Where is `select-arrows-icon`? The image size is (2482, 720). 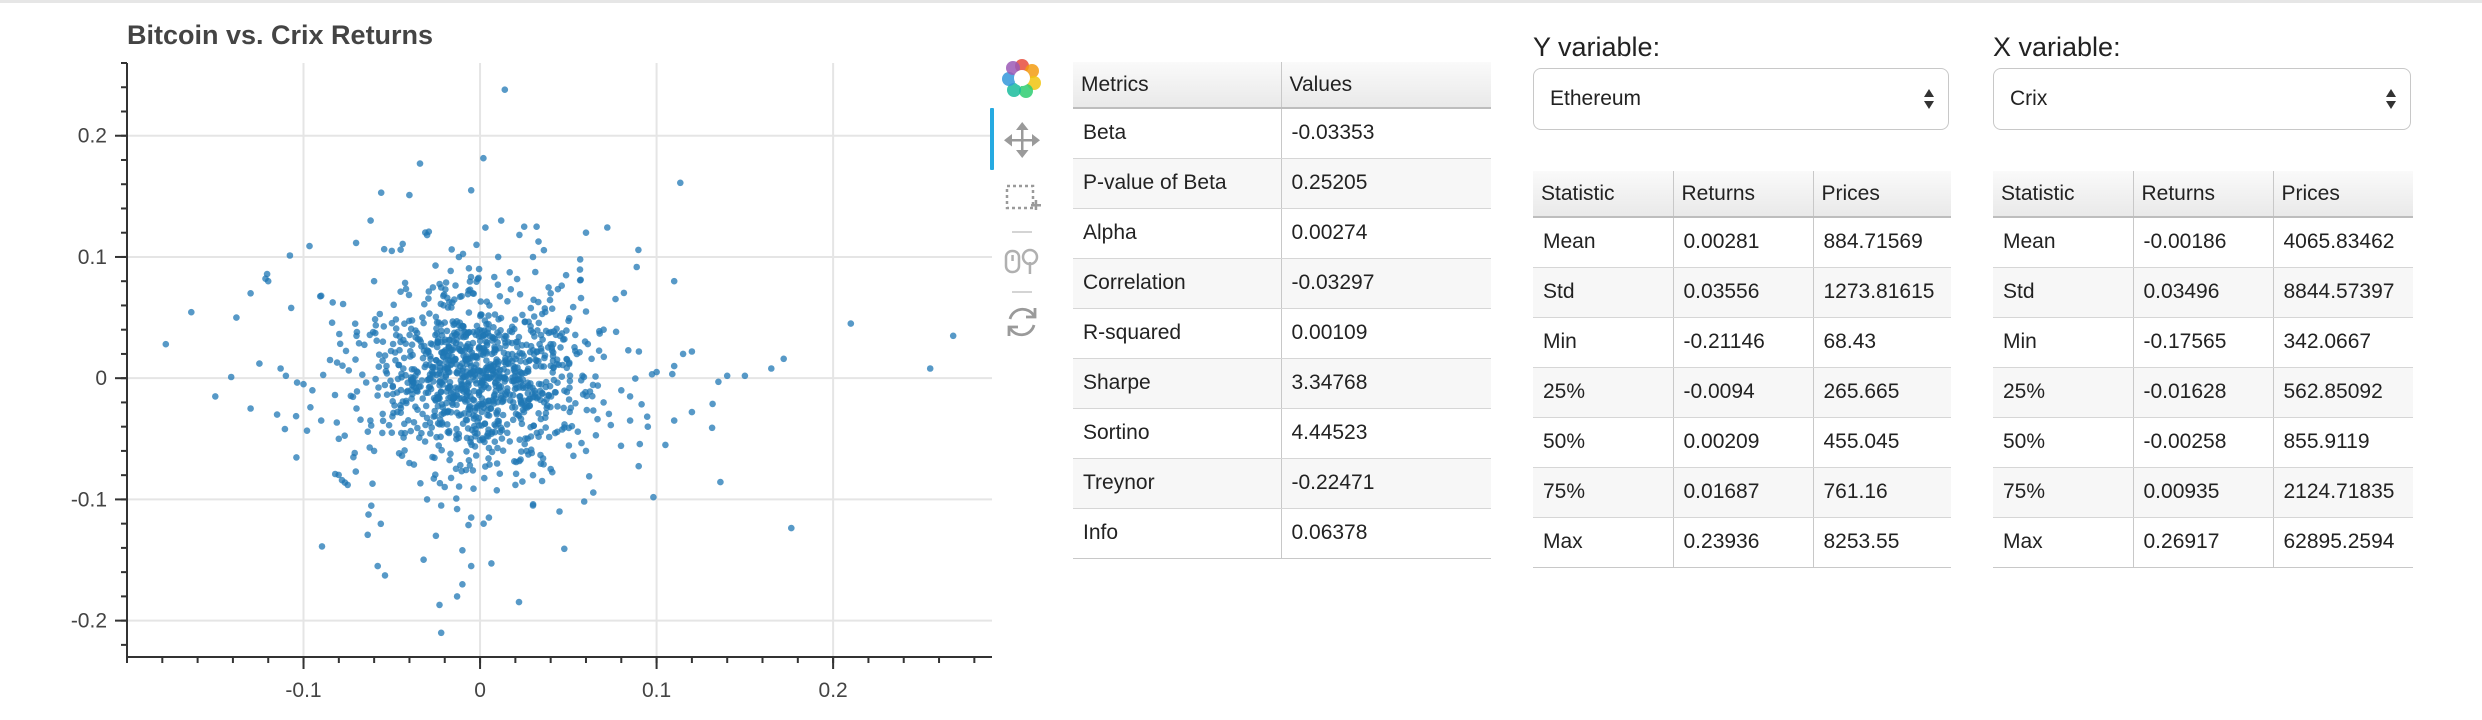 select-arrows-icon is located at coordinates (1929, 99).